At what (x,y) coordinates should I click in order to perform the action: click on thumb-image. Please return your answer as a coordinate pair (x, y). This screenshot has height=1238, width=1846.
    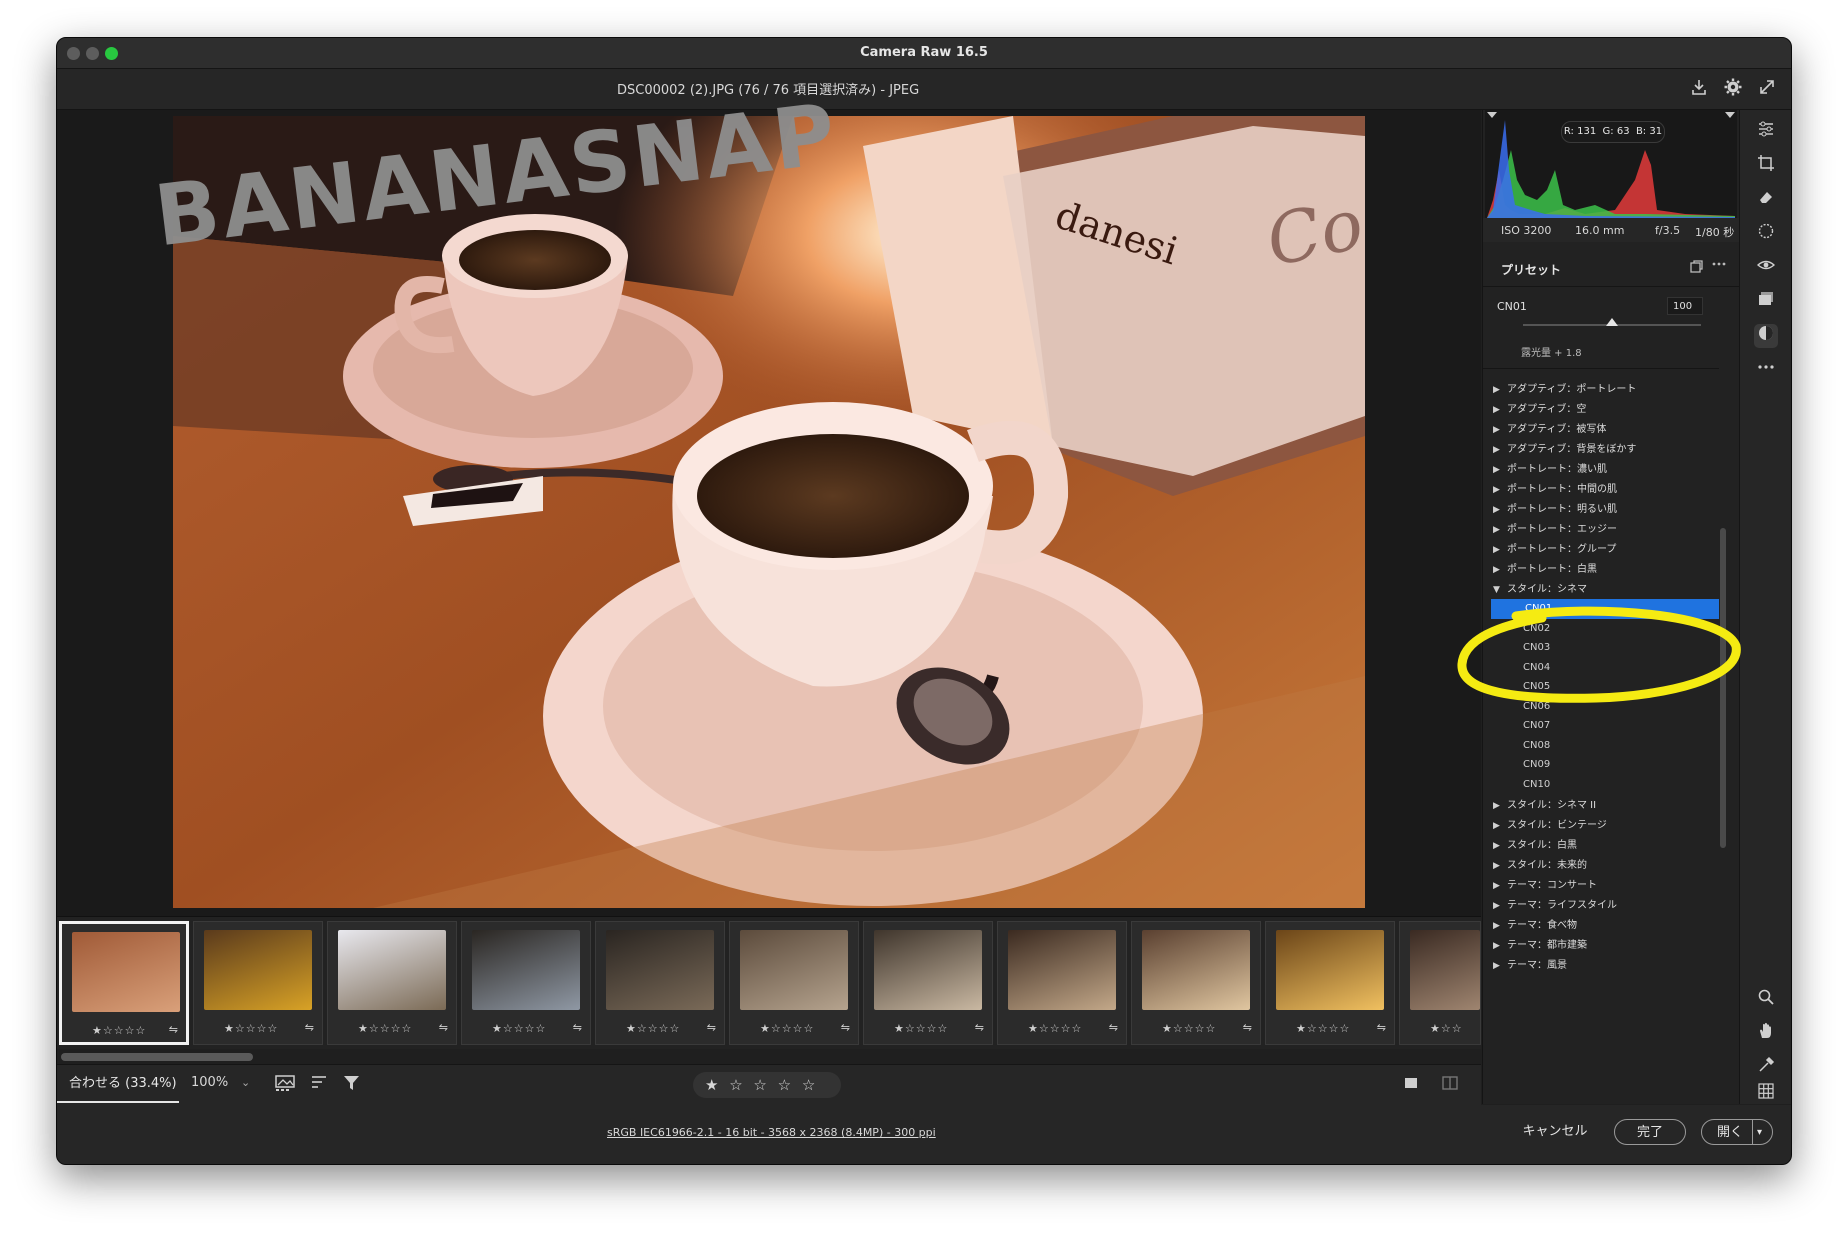
    Looking at the image, I should click on (526, 970).